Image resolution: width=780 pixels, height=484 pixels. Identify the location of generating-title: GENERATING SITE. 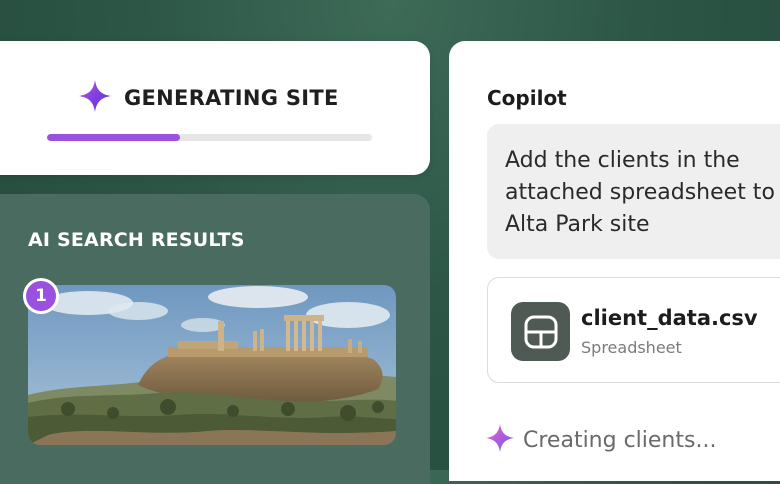
(231, 98).